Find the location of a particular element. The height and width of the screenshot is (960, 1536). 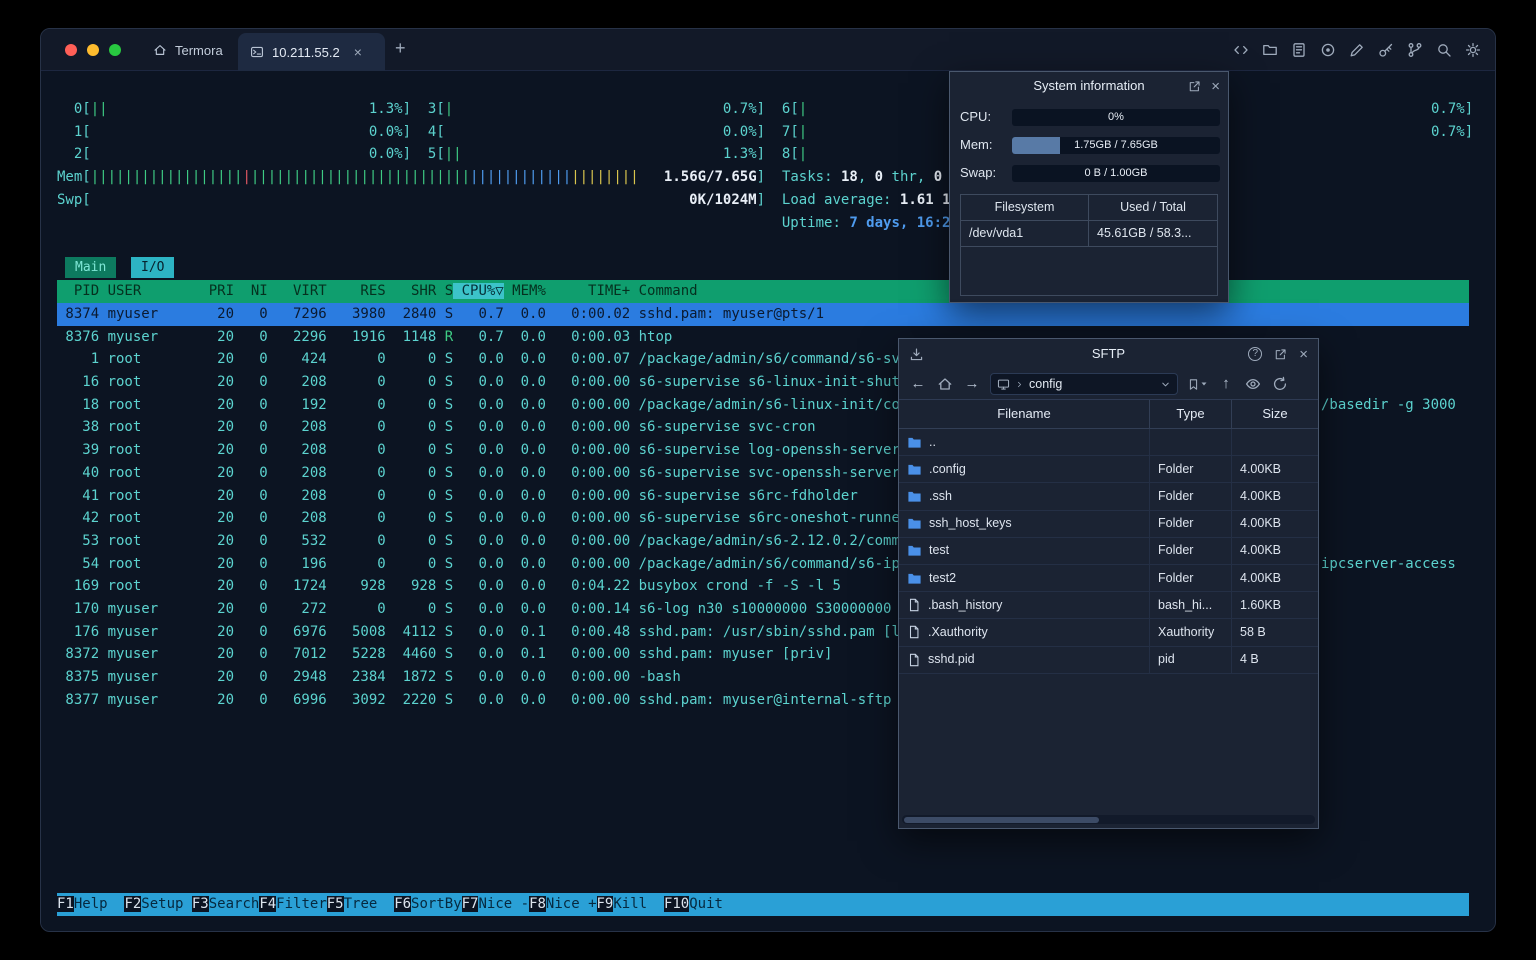

file-name: sshd.pid is located at coordinates (1024, 659).